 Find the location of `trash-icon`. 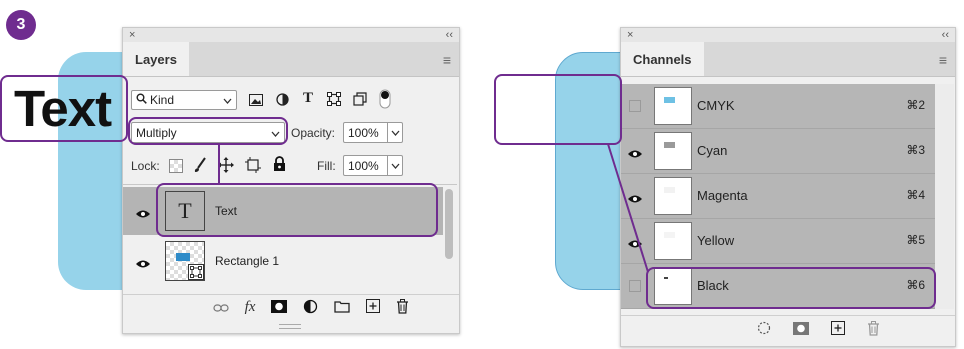

trash-icon is located at coordinates (402, 307).